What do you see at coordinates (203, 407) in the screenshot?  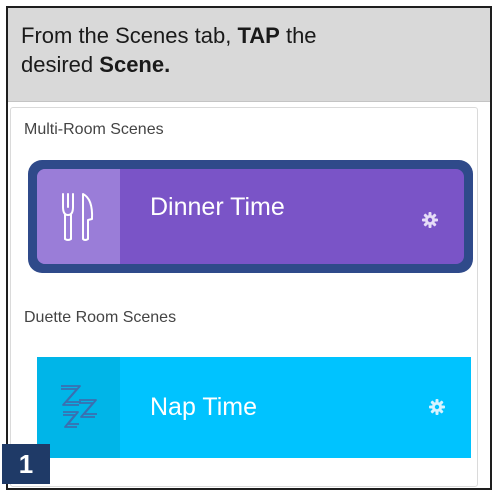 I see `scene-name-nap-time: Nap Time` at bounding box center [203, 407].